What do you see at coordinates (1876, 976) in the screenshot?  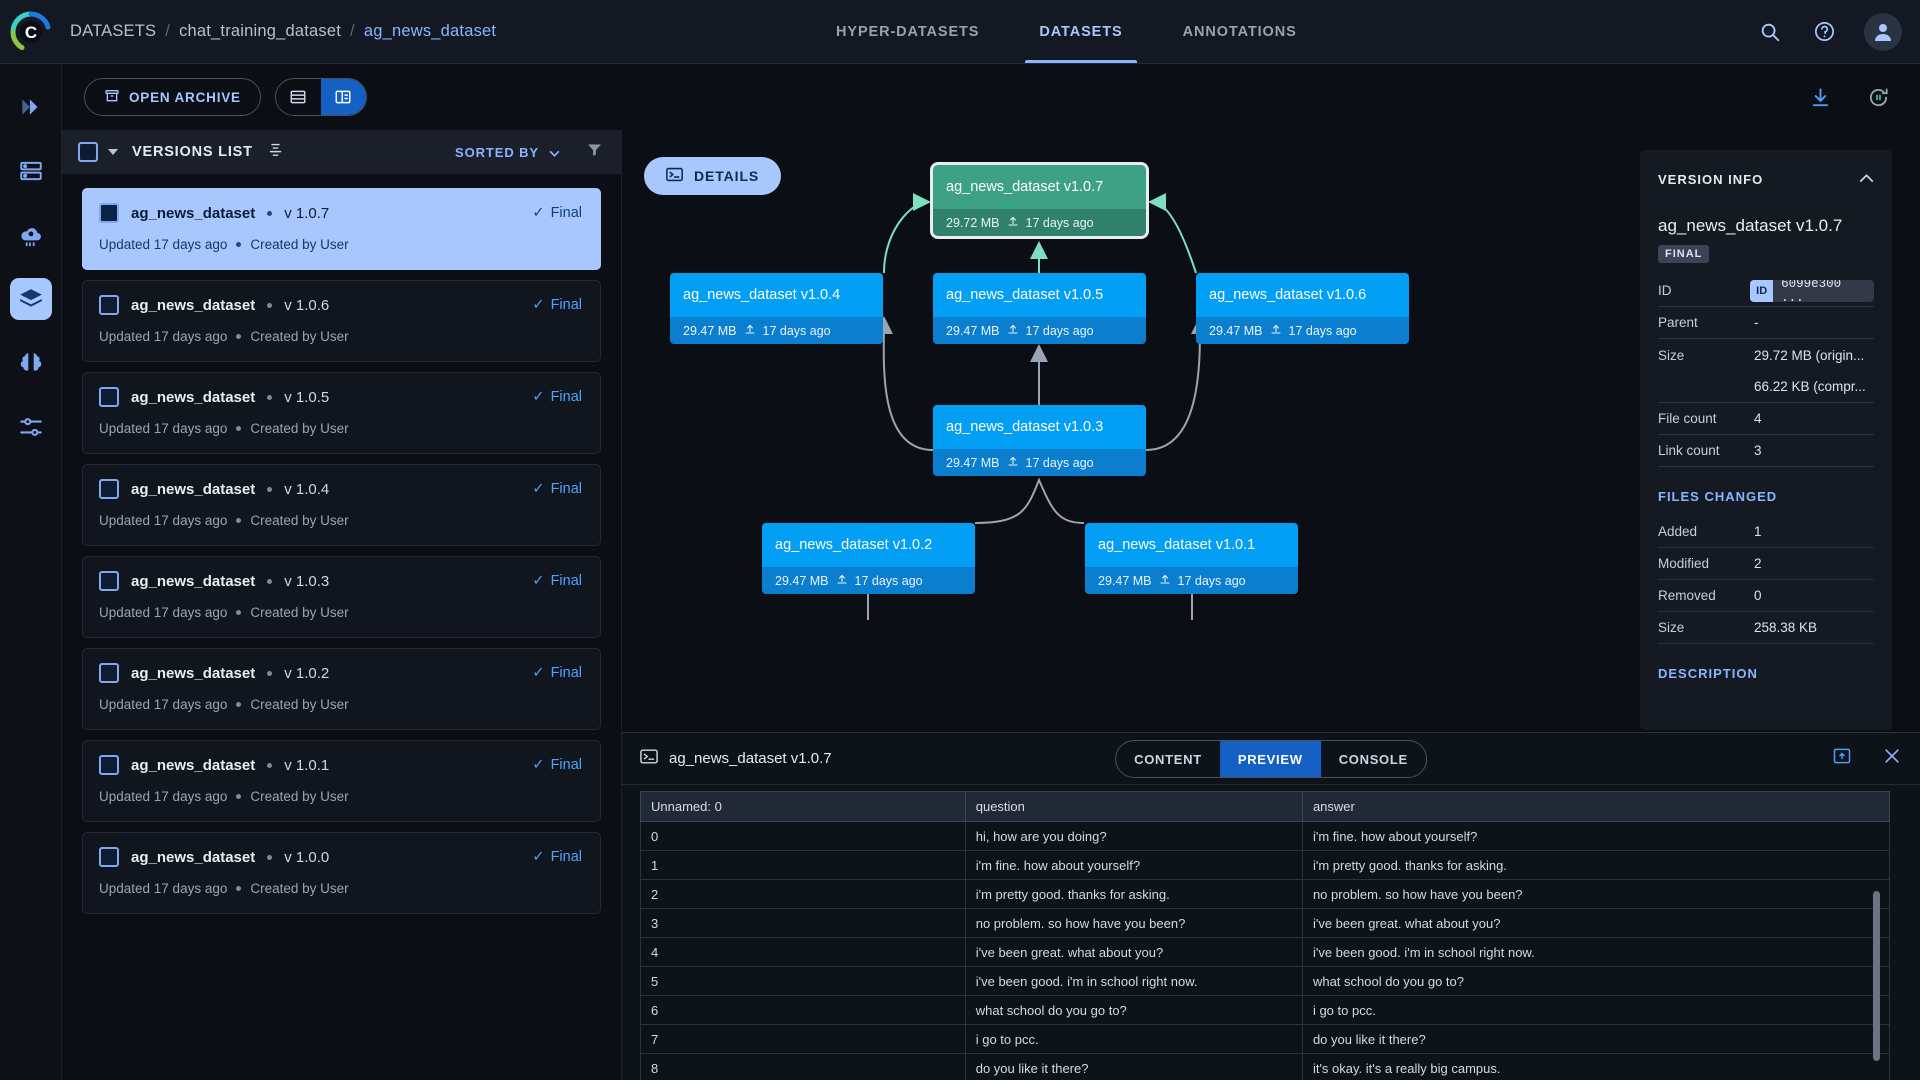 I see `preview-scrollbar` at bounding box center [1876, 976].